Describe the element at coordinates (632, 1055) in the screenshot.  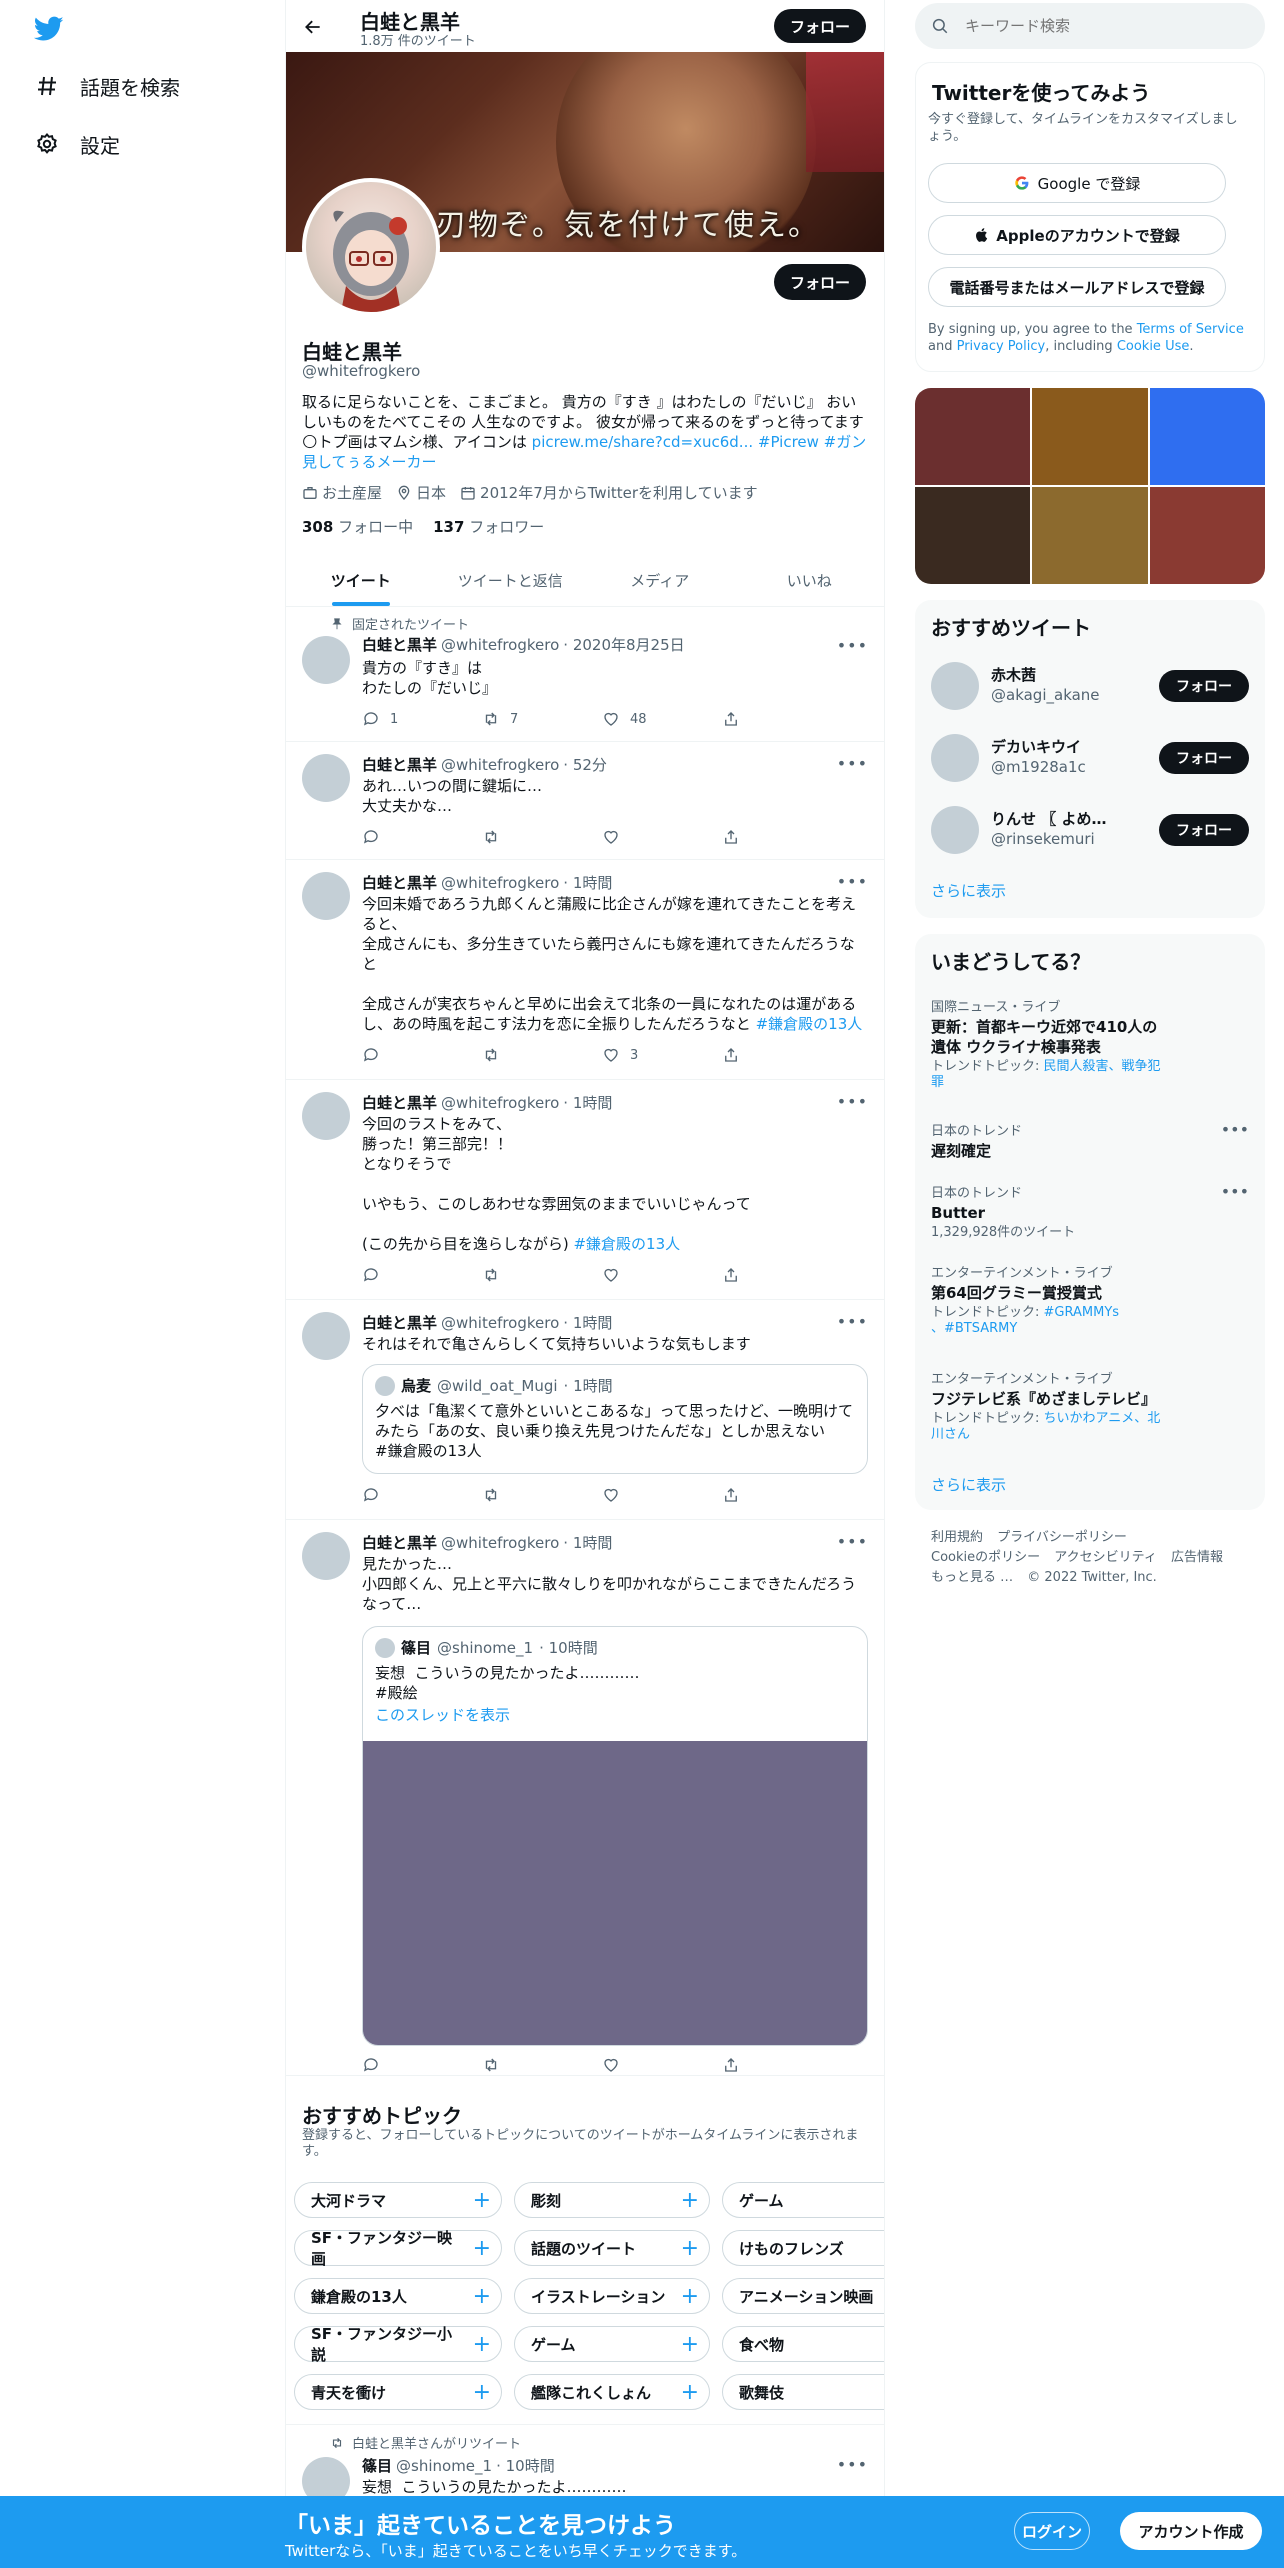
I see `like-button: 3` at that location.